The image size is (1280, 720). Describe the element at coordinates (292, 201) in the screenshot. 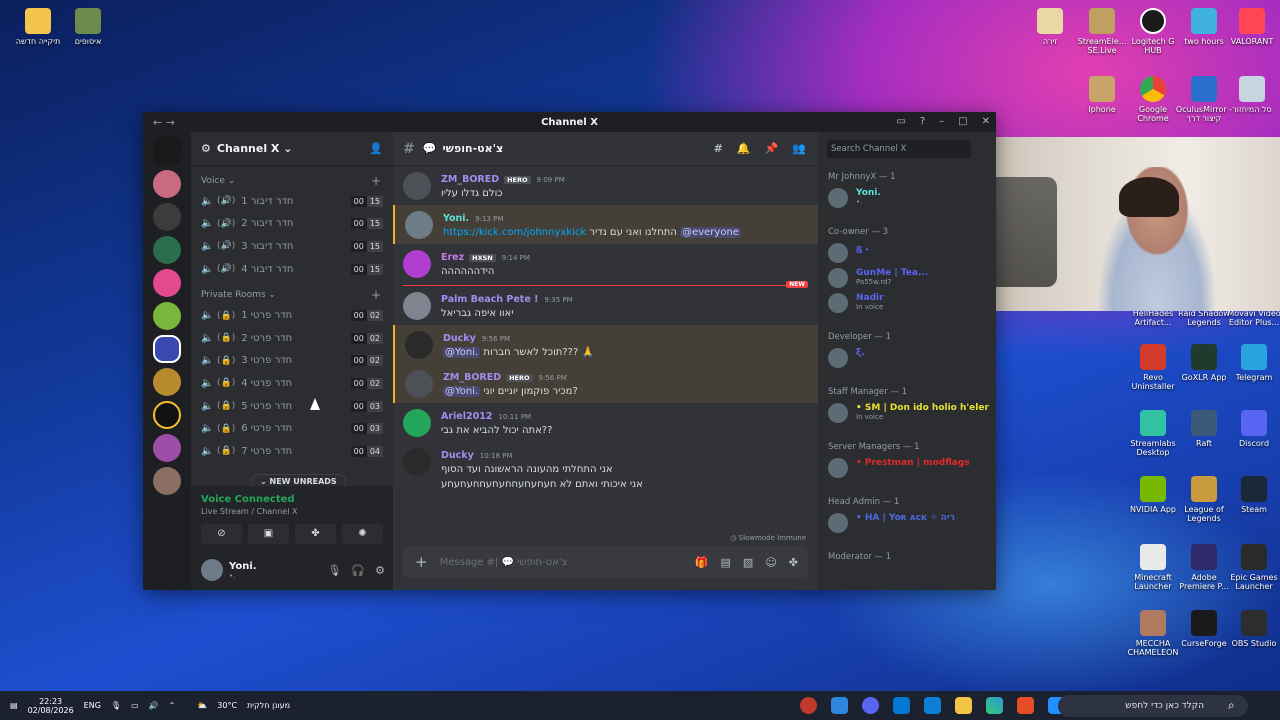

I see `voice-channel: 🔈 (🔊) חדר דיבור 1 00 15` at that location.